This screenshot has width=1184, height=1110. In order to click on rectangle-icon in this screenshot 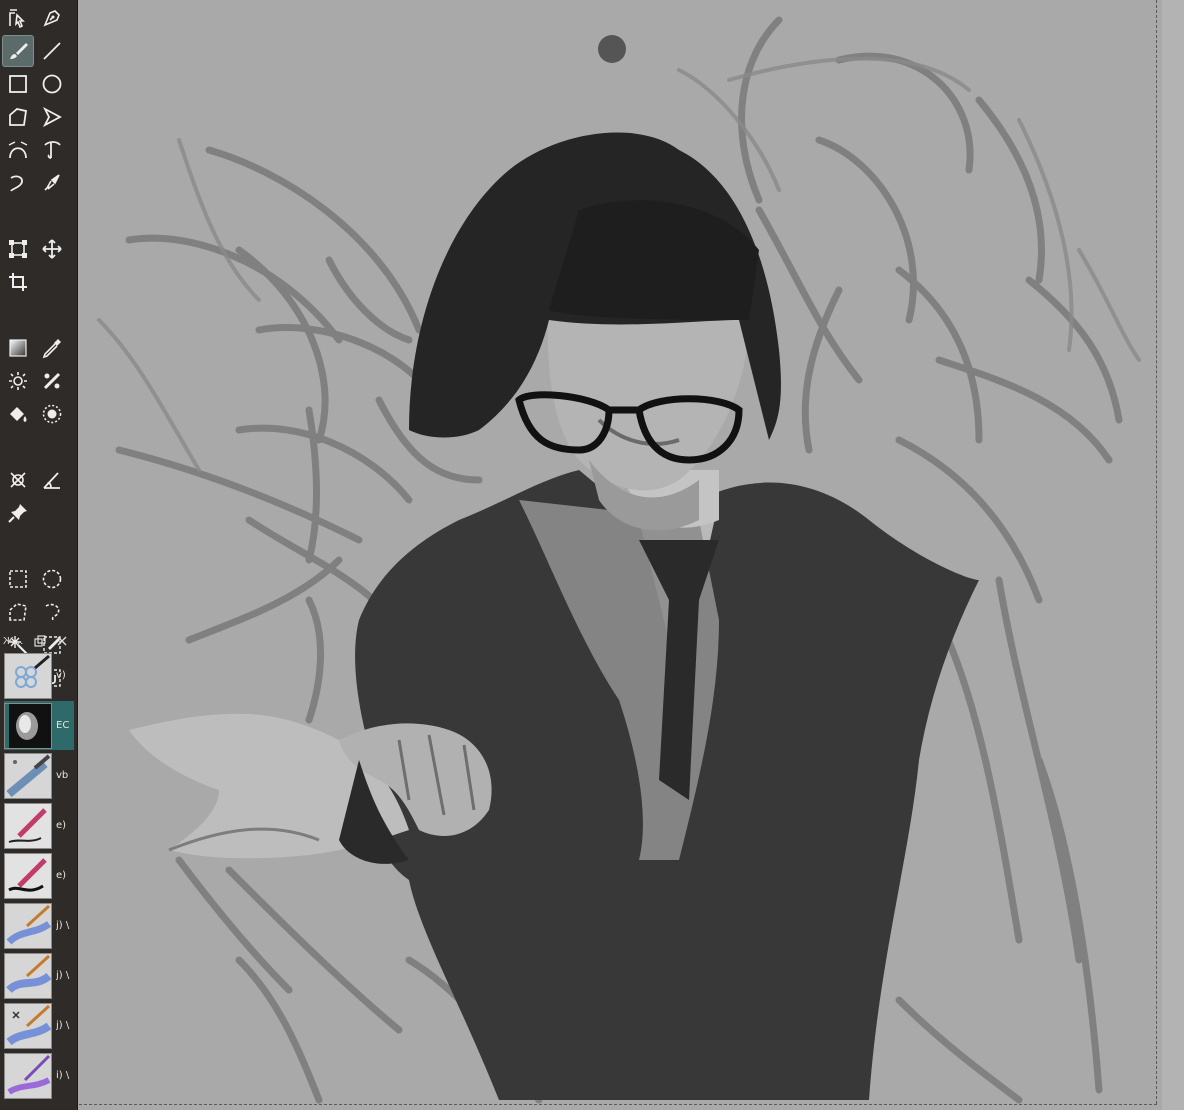, I will do `click(18, 84)`.